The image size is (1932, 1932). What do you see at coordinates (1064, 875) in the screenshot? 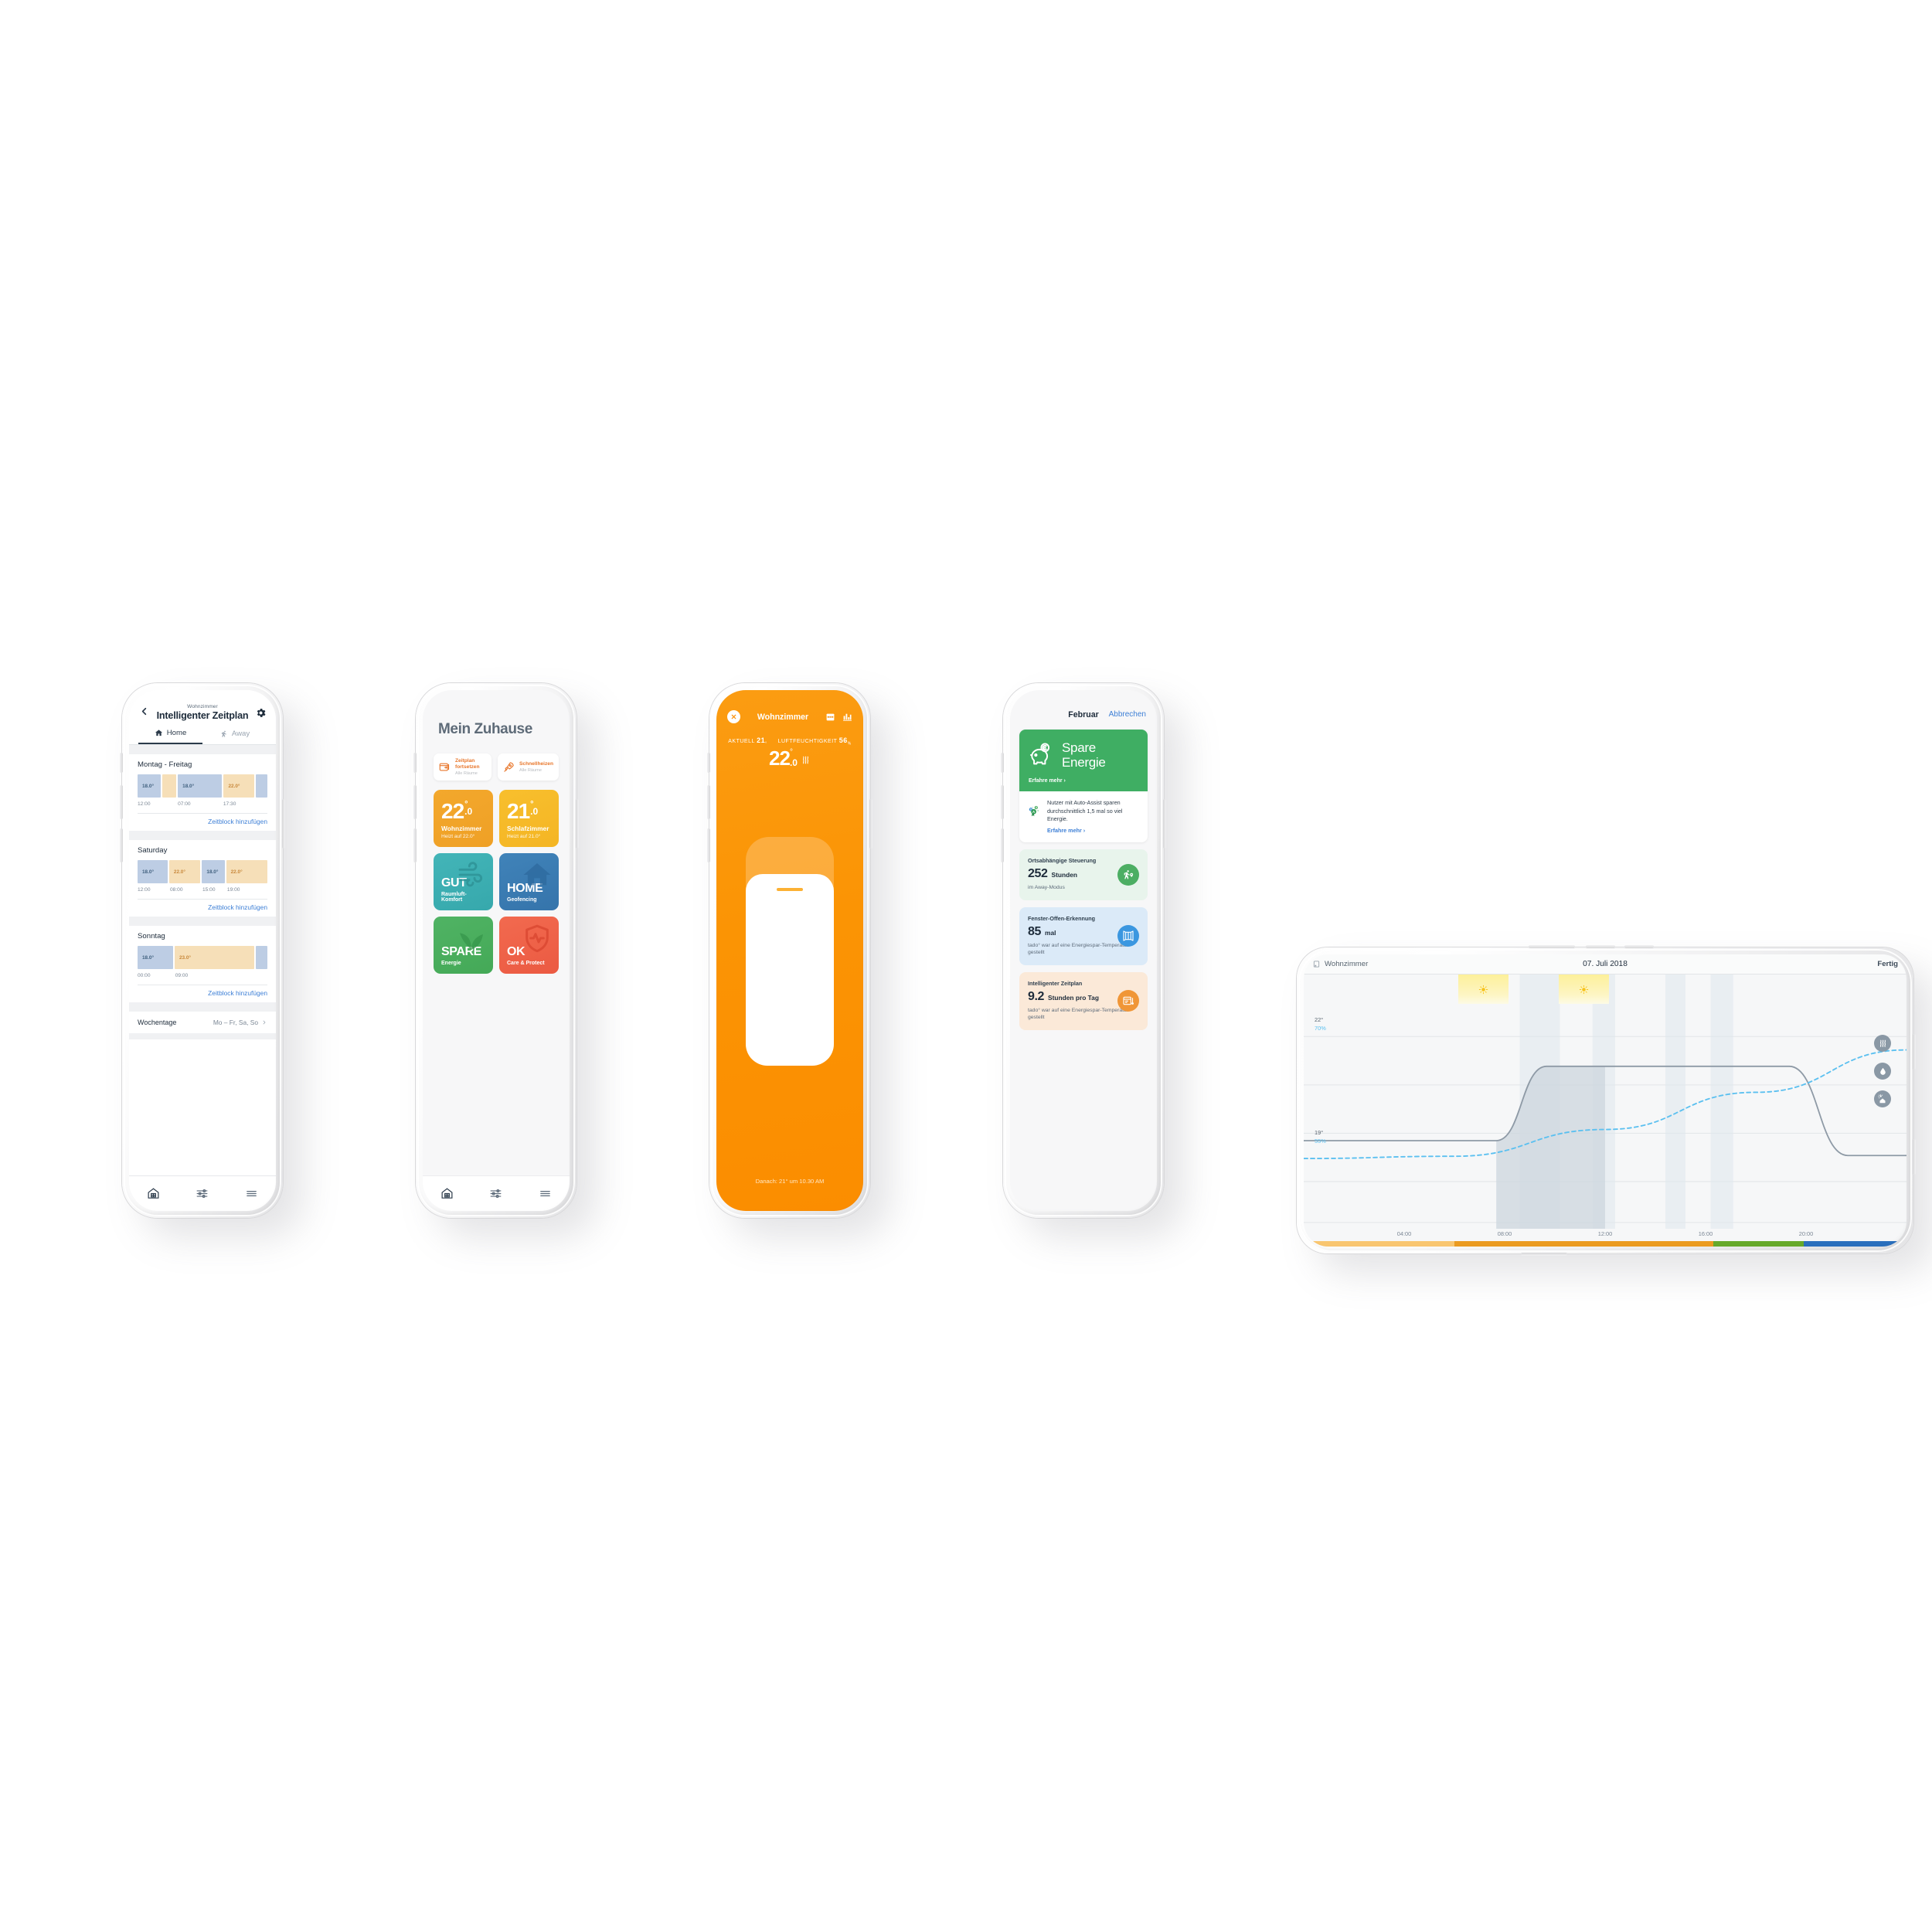
I see `stat-unit: Stunden` at bounding box center [1064, 875].